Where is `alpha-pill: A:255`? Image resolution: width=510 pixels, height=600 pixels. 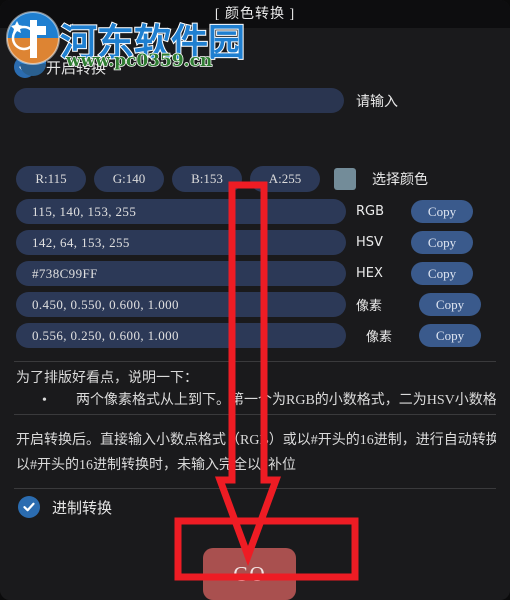
alpha-pill: A:255 is located at coordinates (285, 179).